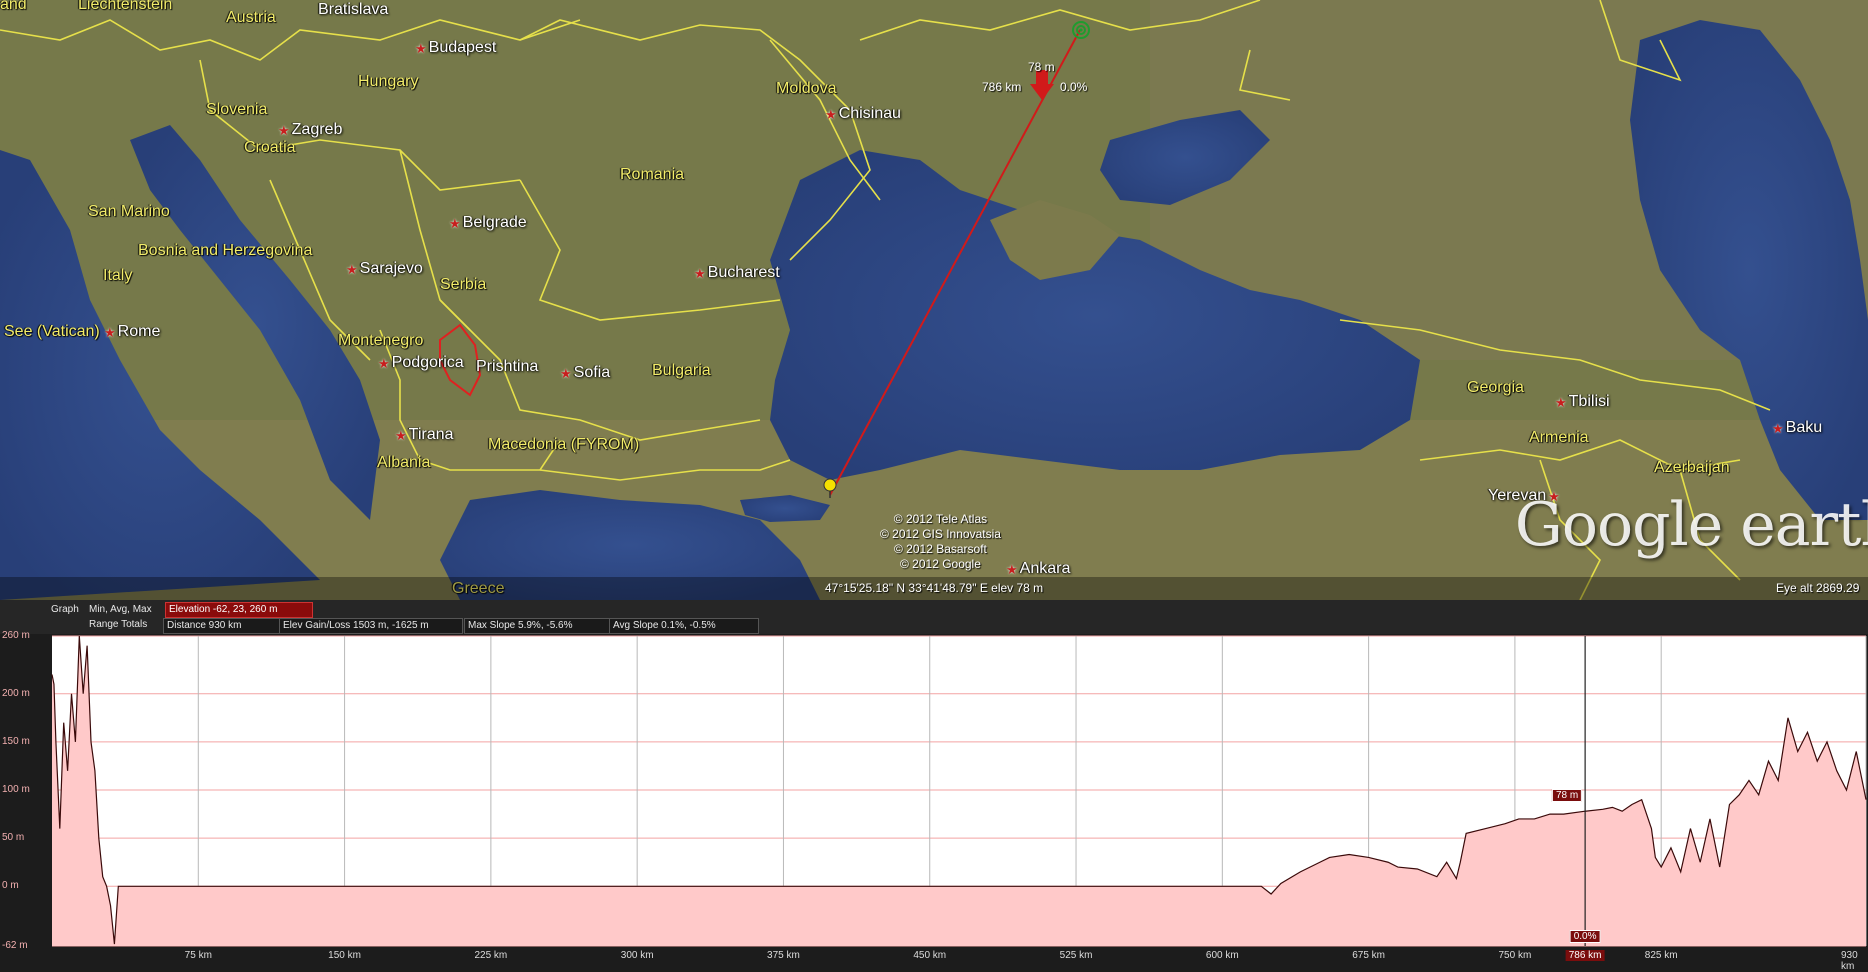 The height and width of the screenshot is (972, 1868). What do you see at coordinates (118, 624) in the screenshot?
I see `range-totals-label: Range Totals` at bounding box center [118, 624].